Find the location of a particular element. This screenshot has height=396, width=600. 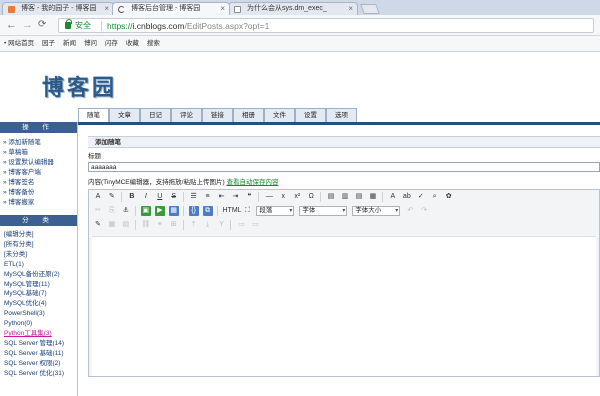

preview-icon: ⧉ is located at coordinates (207, 211).